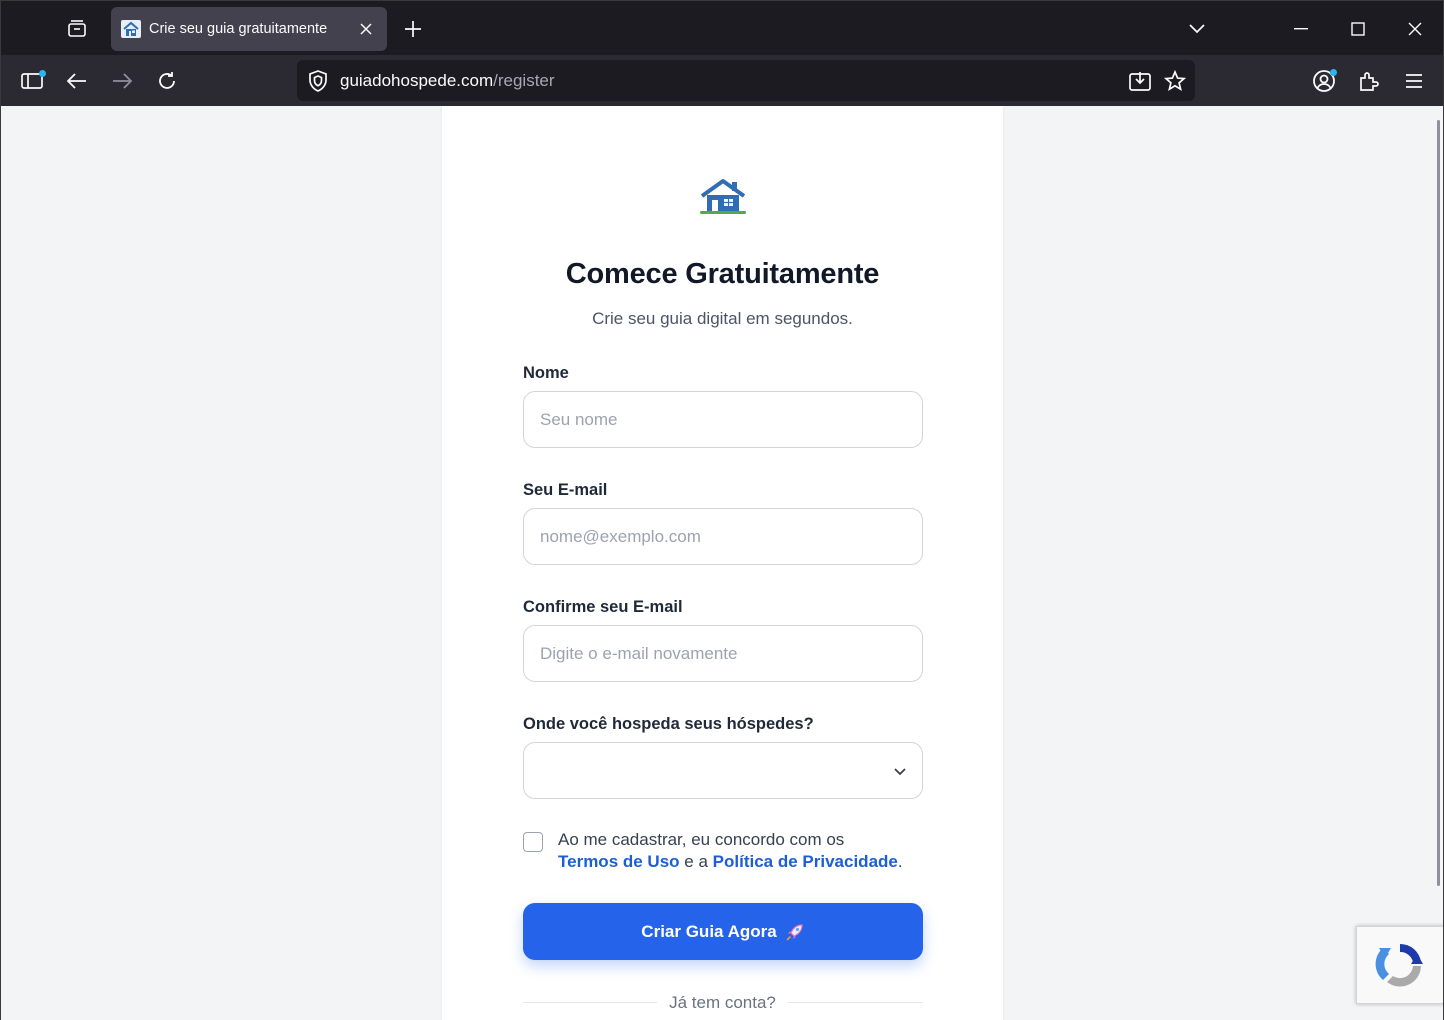 The width and height of the screenshot is (1444, 1020). Describe the element at coordinates (1415, 29) in the screenshot. I see `close-window-icon` at that location.